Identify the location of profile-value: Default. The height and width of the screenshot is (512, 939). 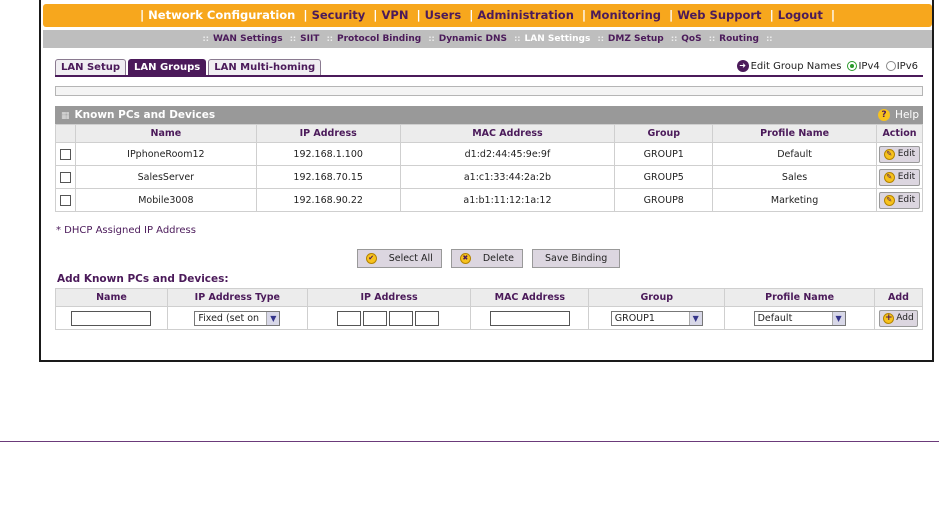
(775, 318).